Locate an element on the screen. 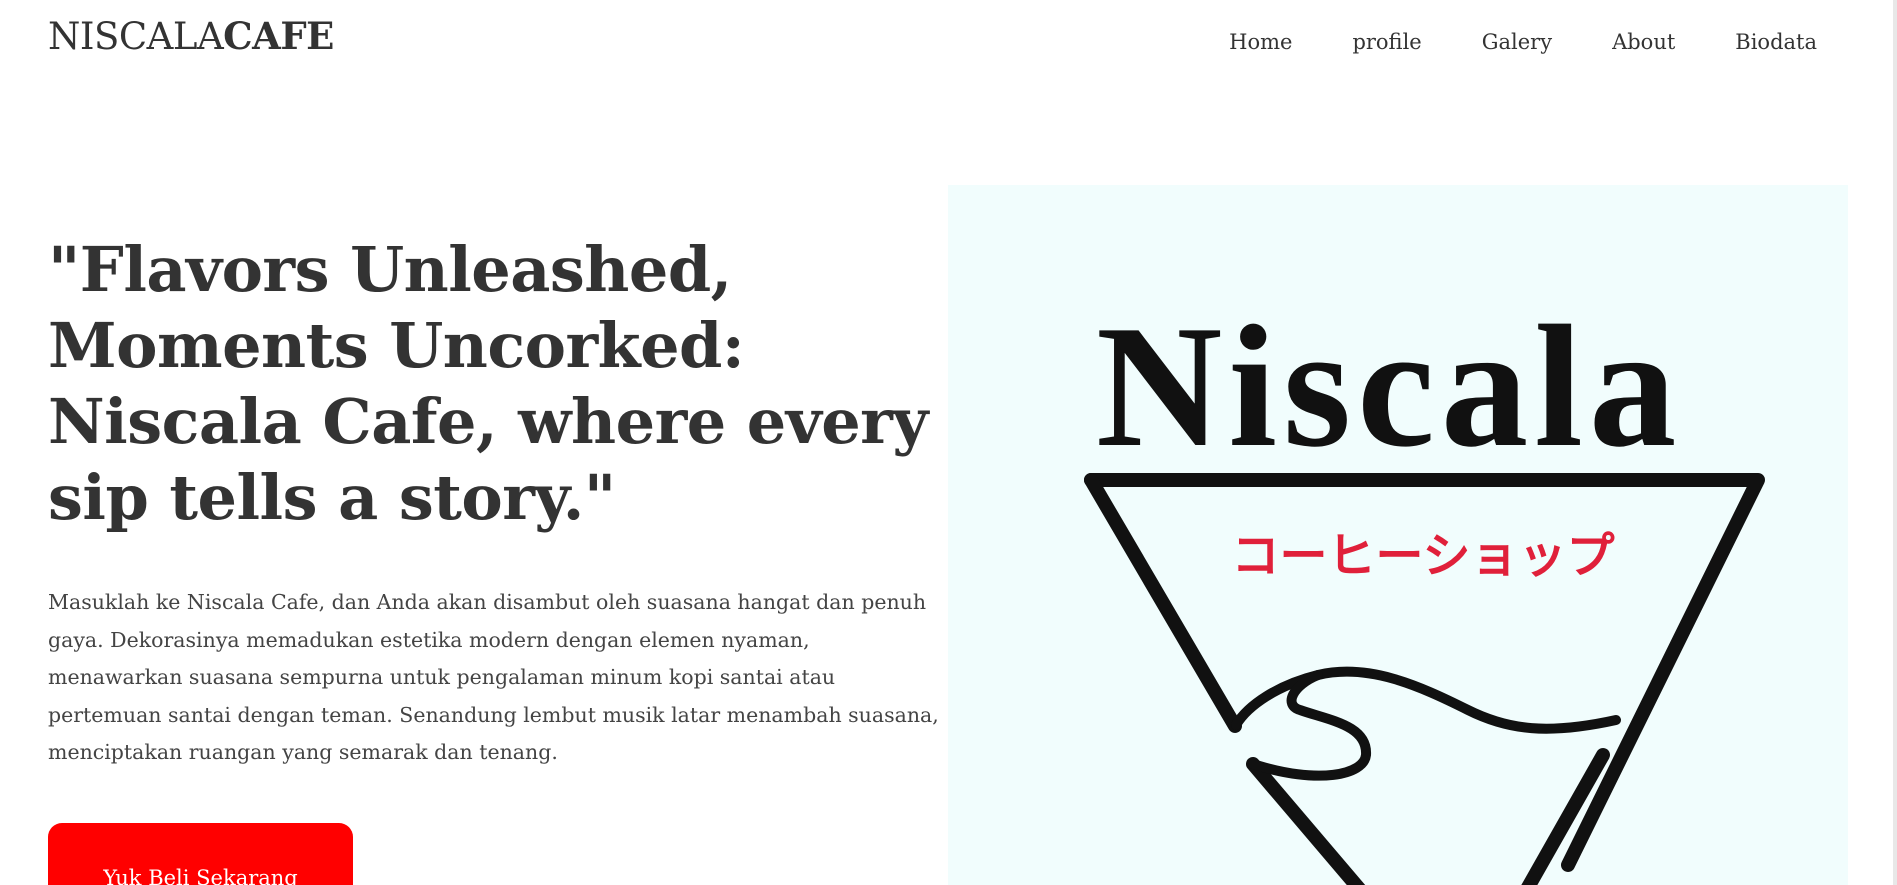 This screenshot has width=1897, height=885. nav-biodata: Biodata is located at coordinates (1776, 42).